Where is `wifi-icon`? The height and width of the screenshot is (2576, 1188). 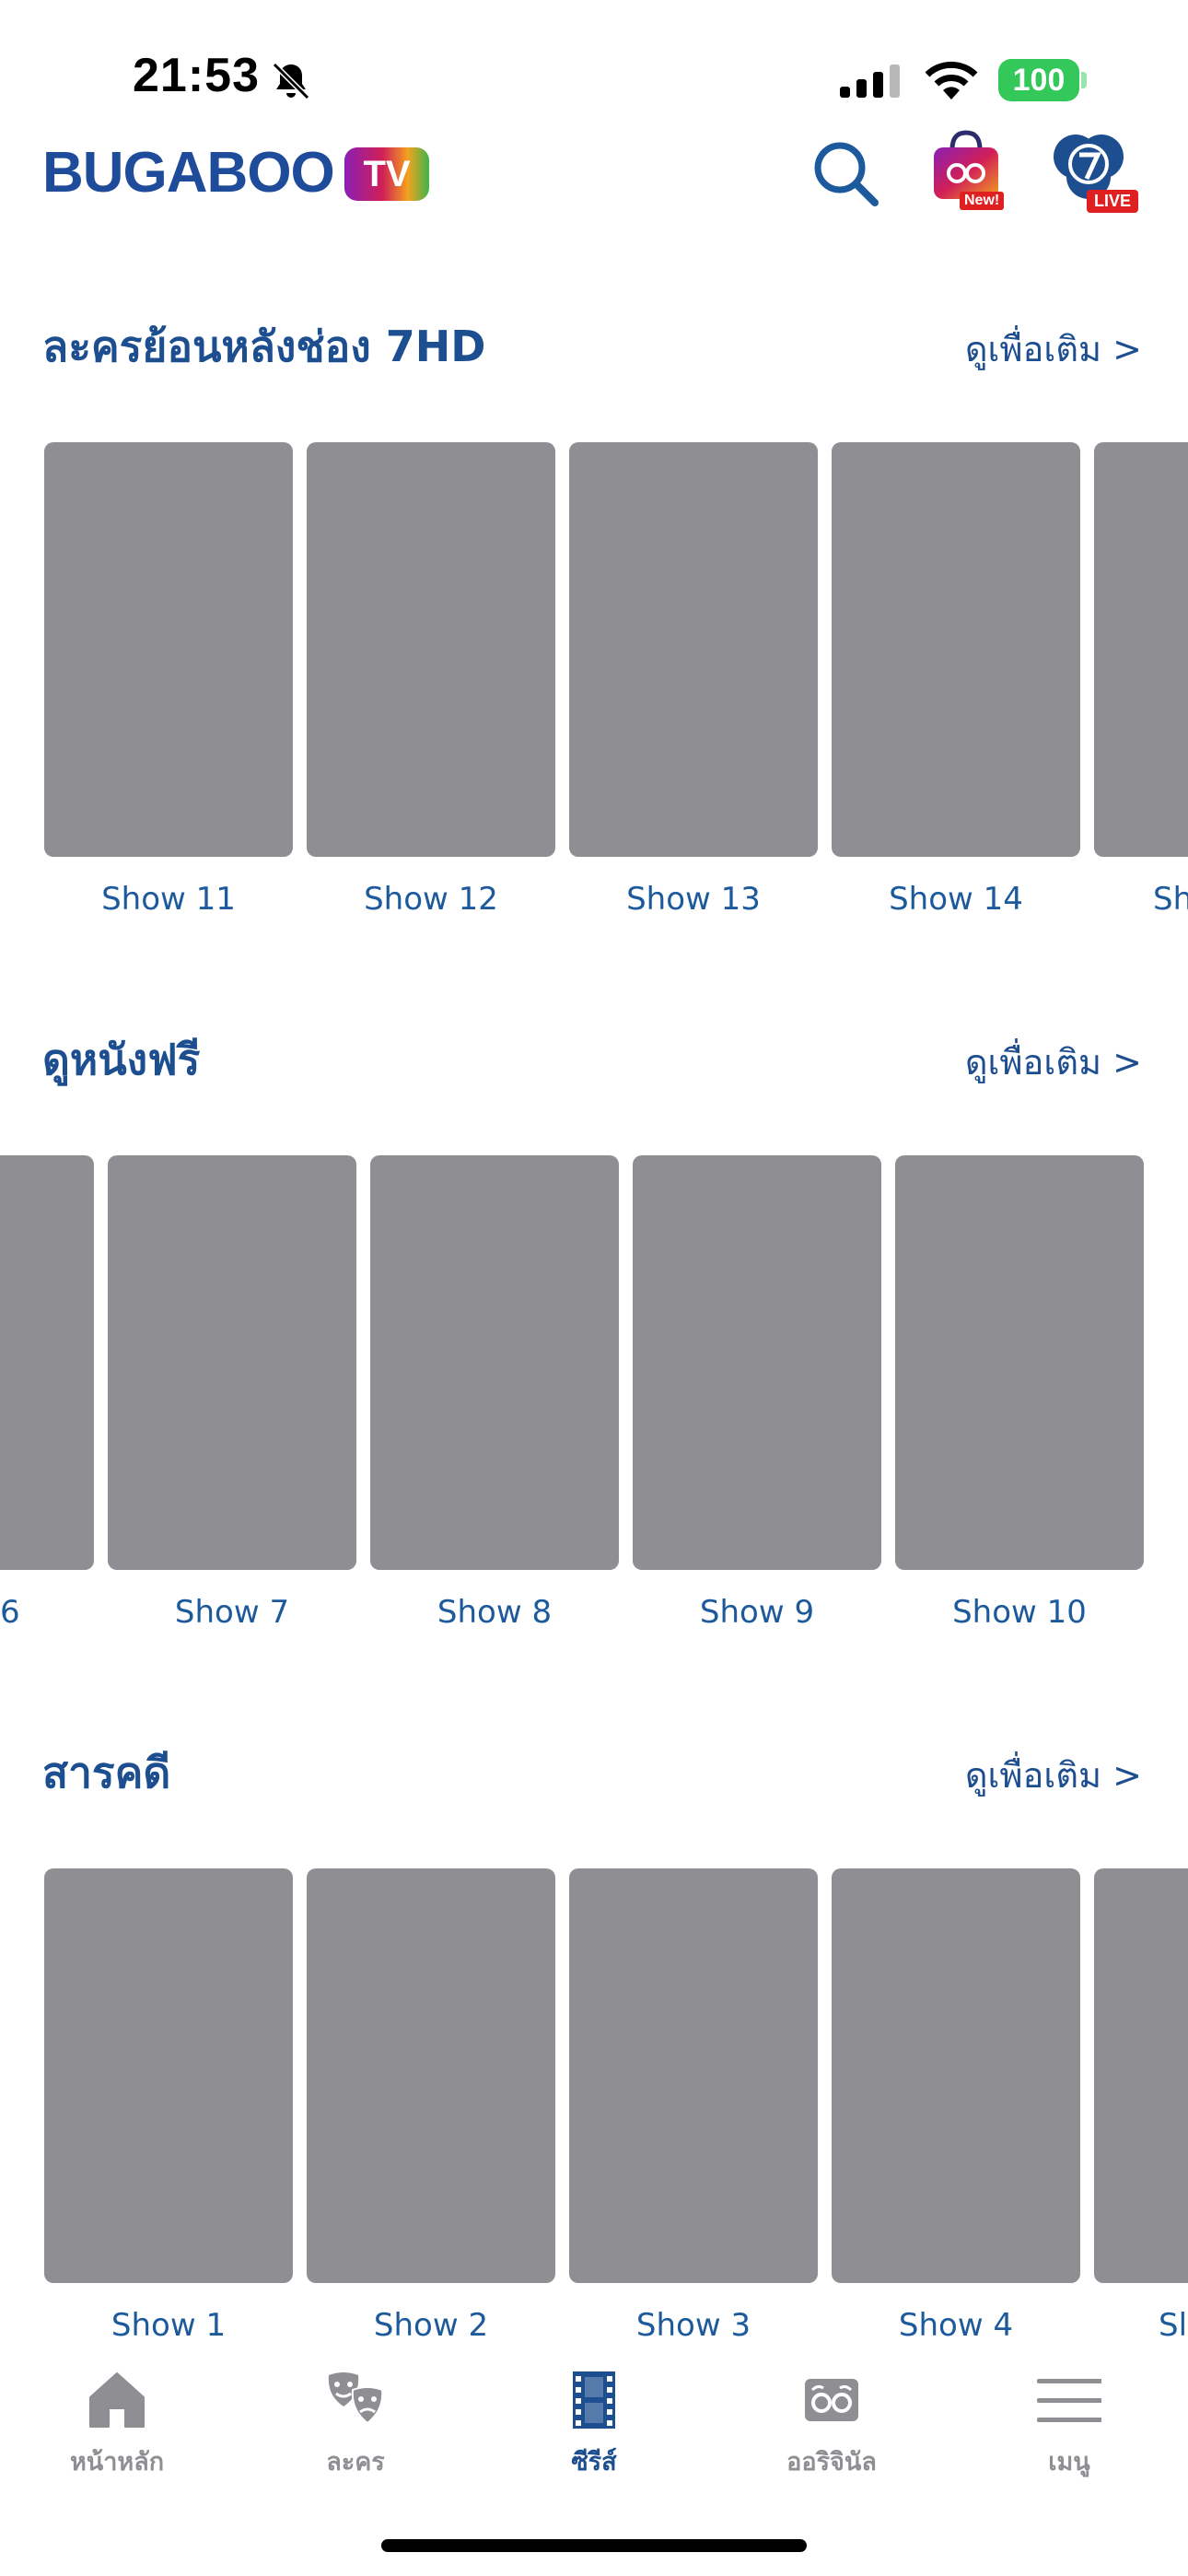 wifi-icon is located at coordinates (951, 80).